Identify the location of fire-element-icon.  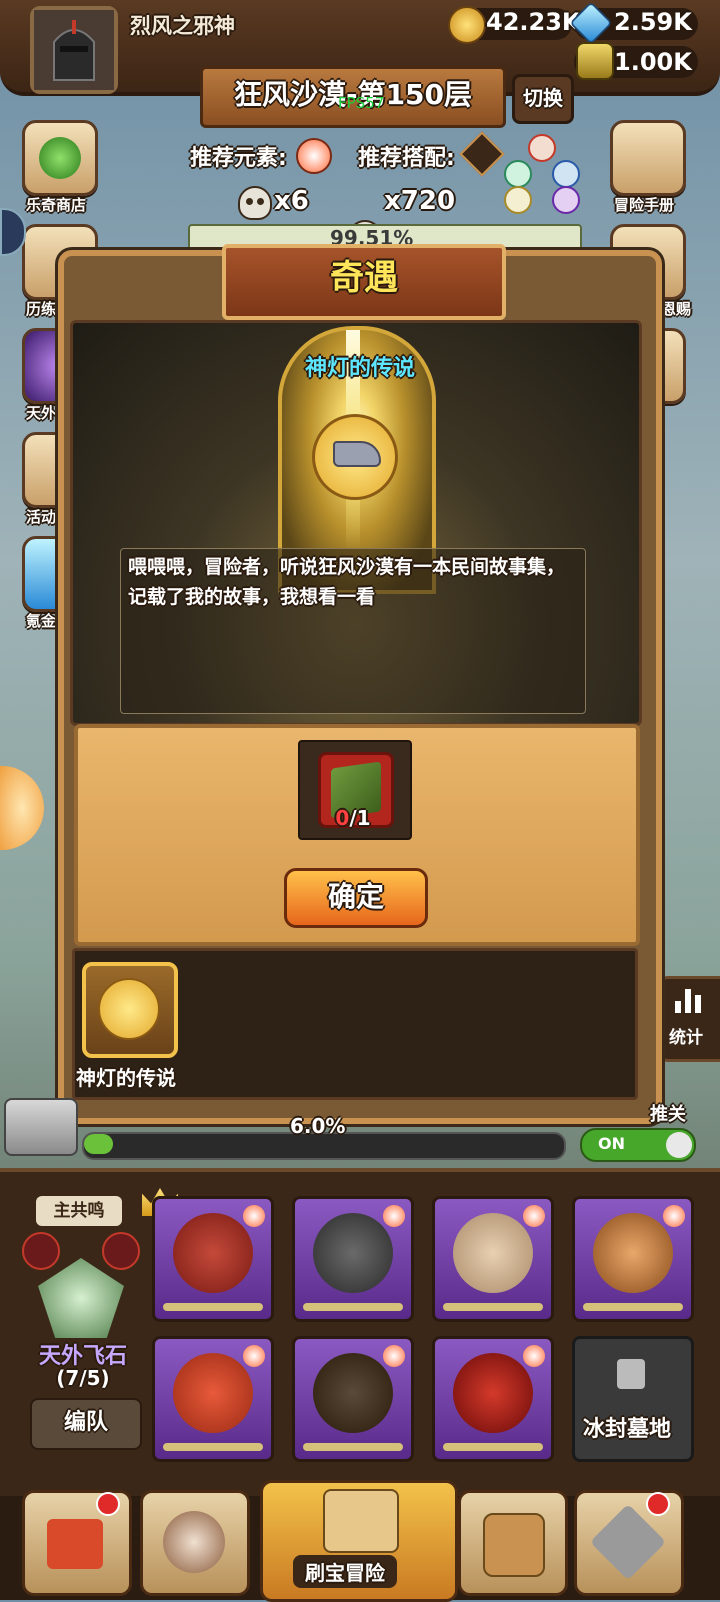
(314, 156).